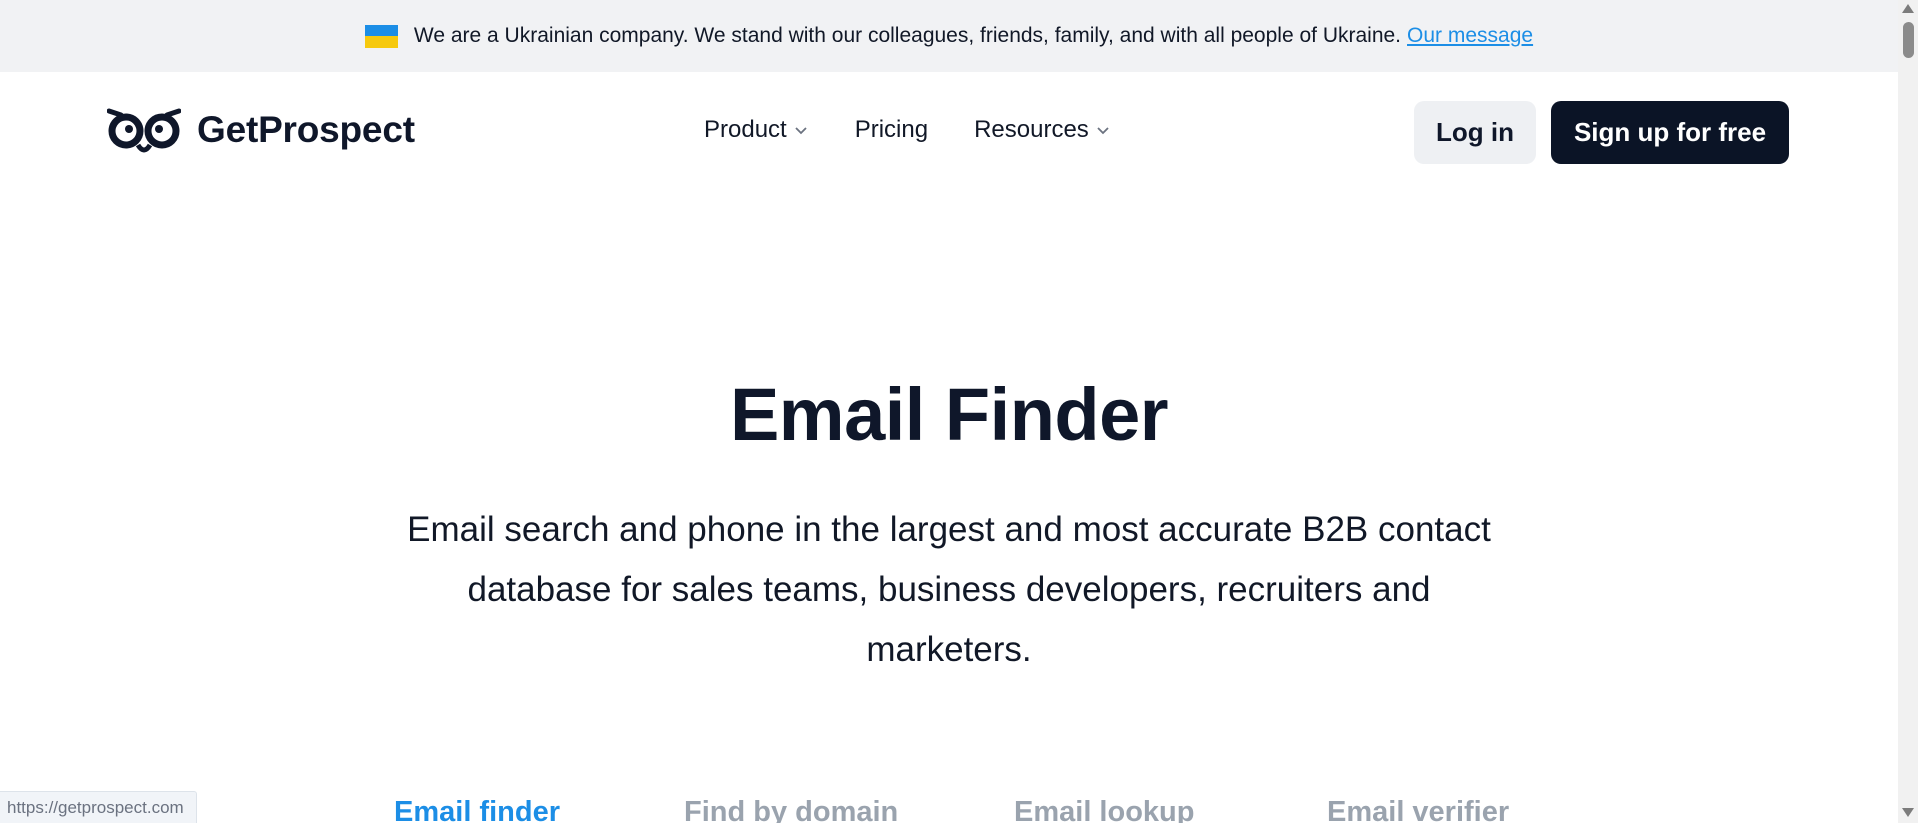 The height and width of the screenshot is (823, 1918). I want to click on scroll-up-arrow-icon, so click(1908, 8).